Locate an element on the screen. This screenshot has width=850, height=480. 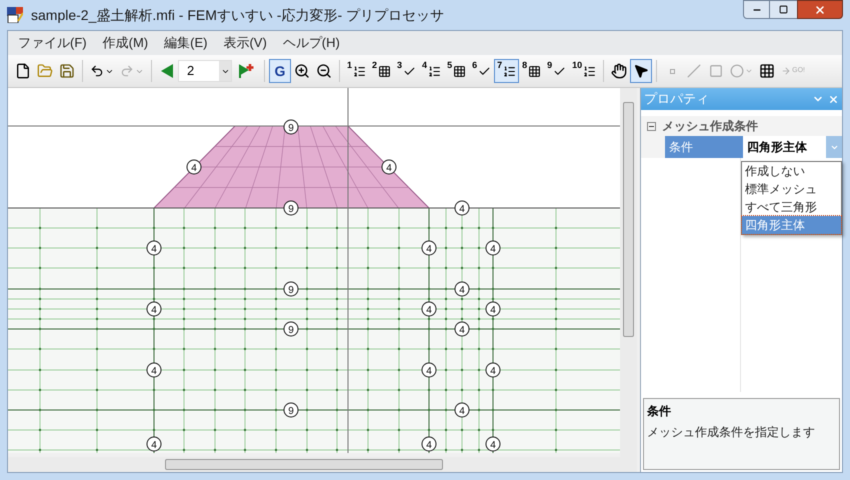
step-tool-button: 7 is located at coordinates (507, 71).